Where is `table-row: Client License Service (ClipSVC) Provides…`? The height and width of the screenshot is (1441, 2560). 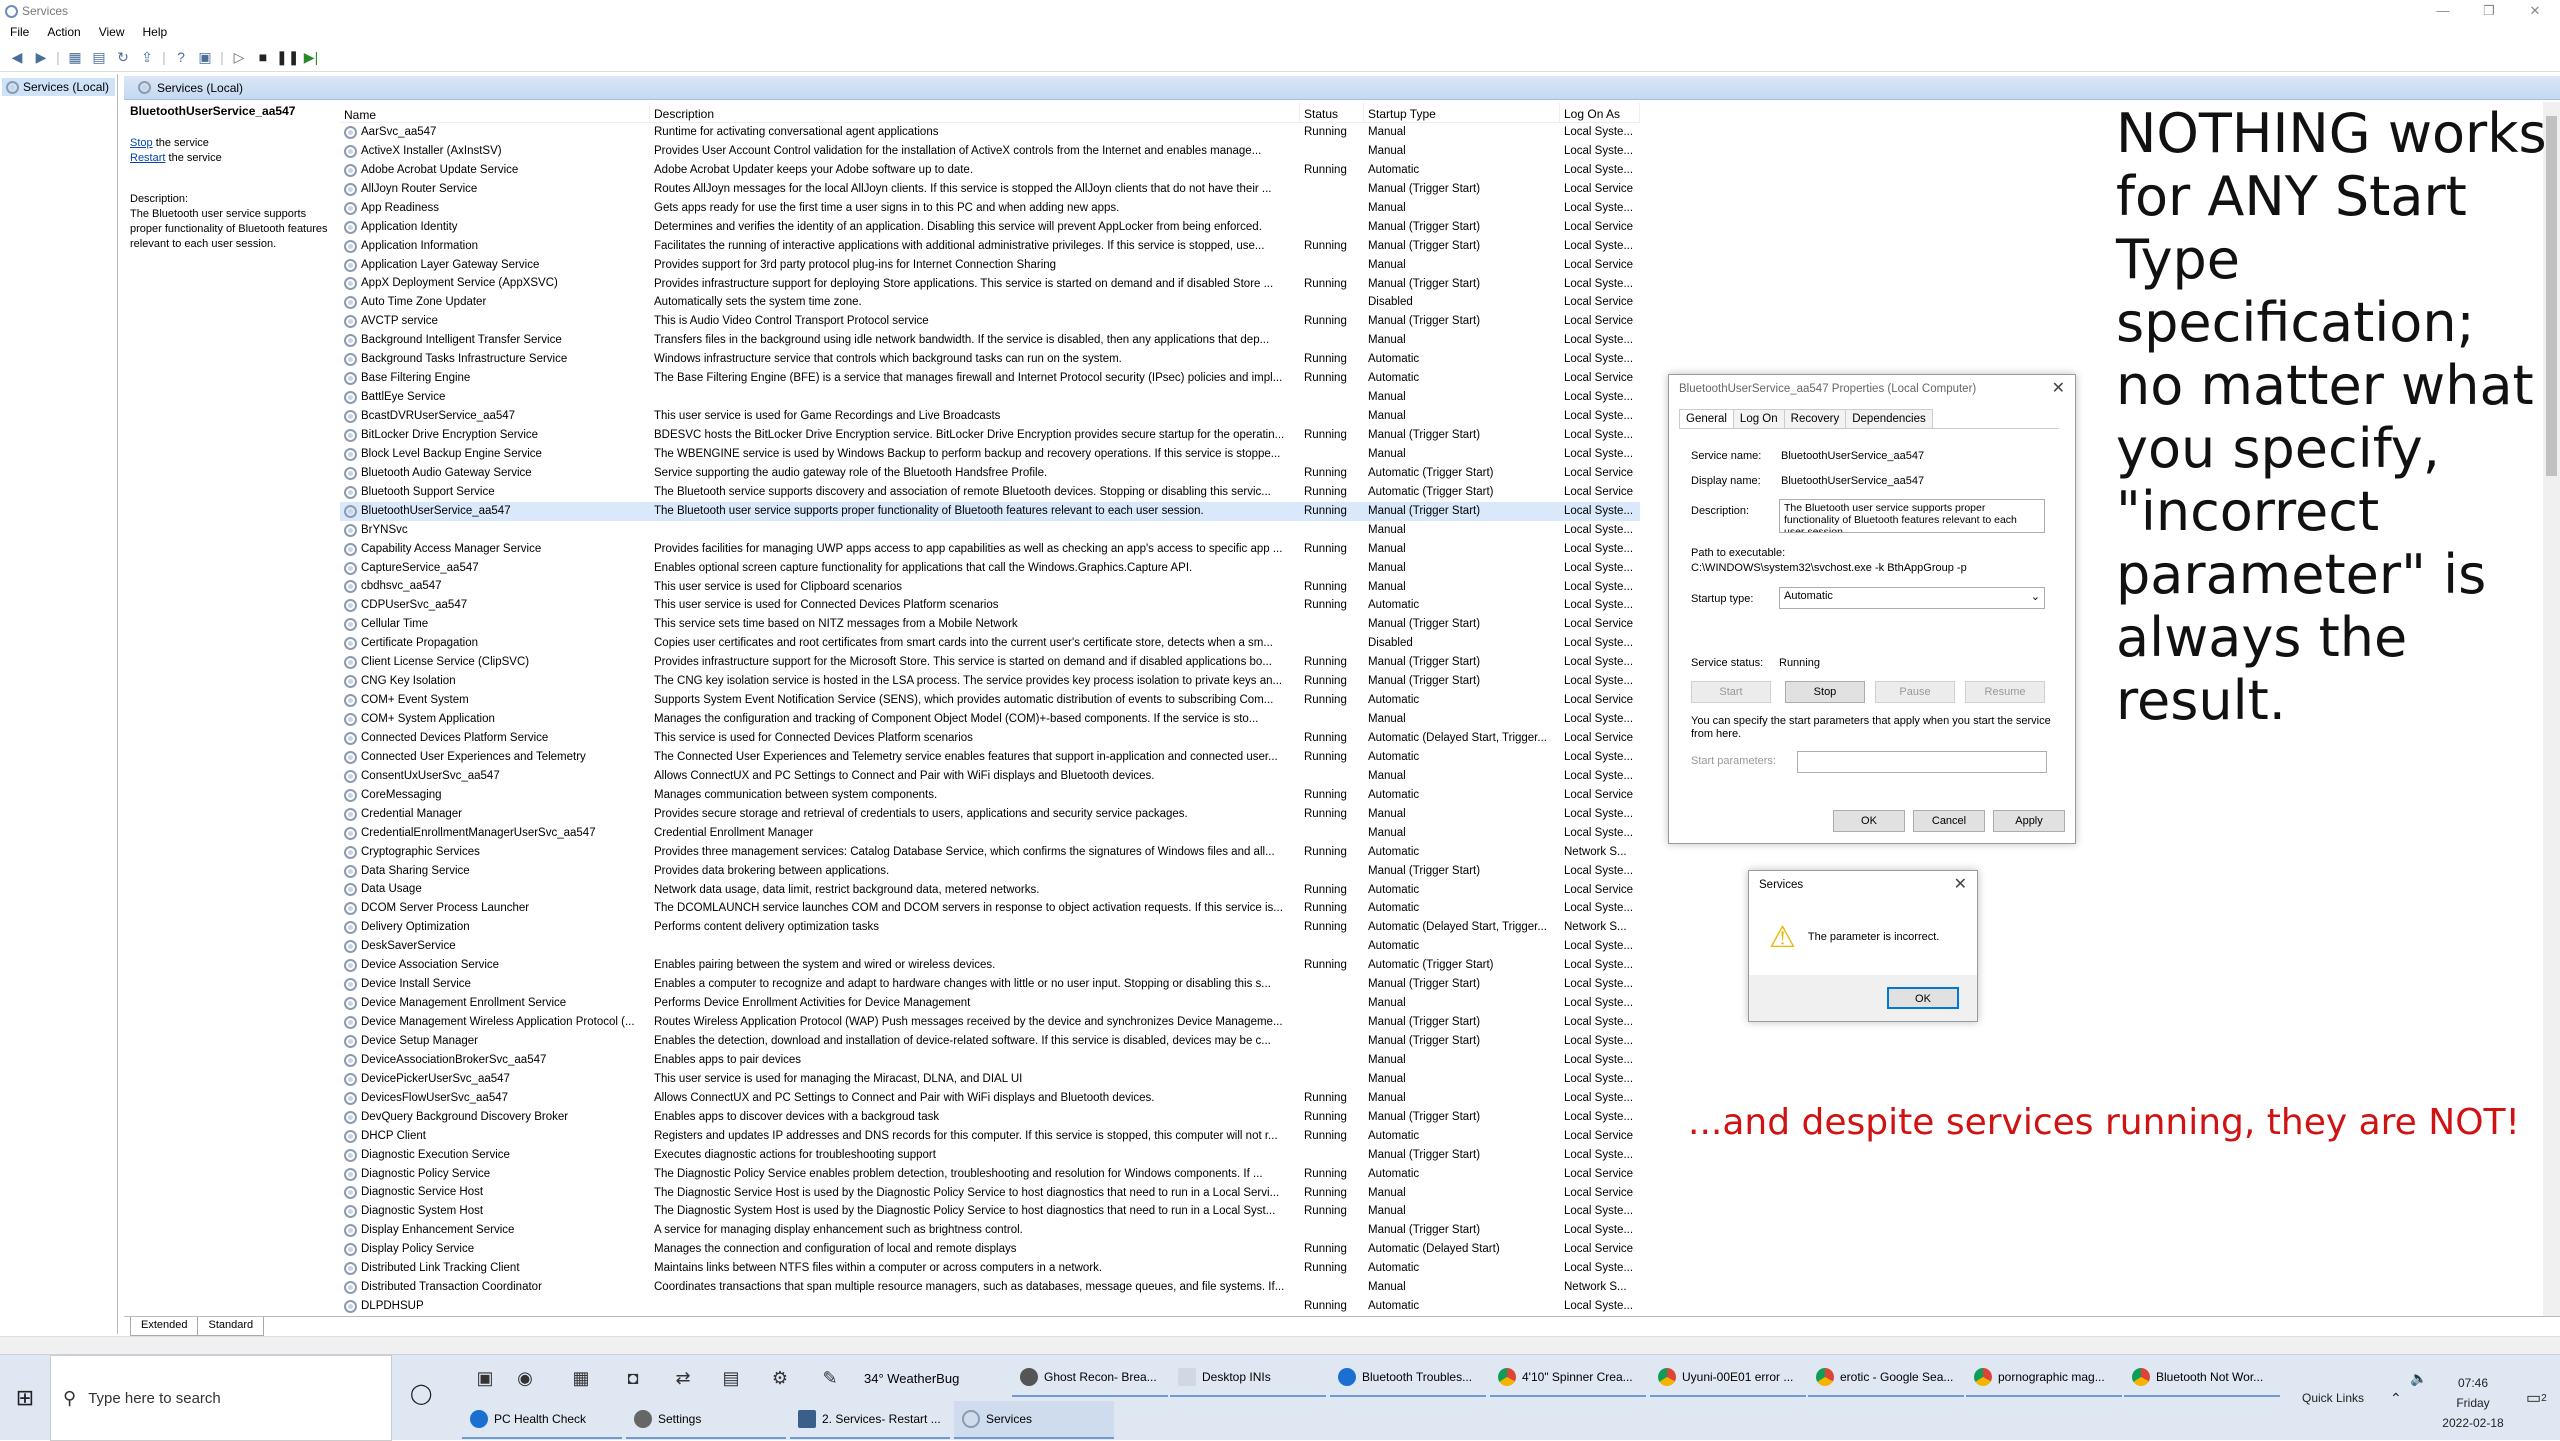 table-row: Client License Service (ClipSVC) Provides… is located at coordinates (990, 662).